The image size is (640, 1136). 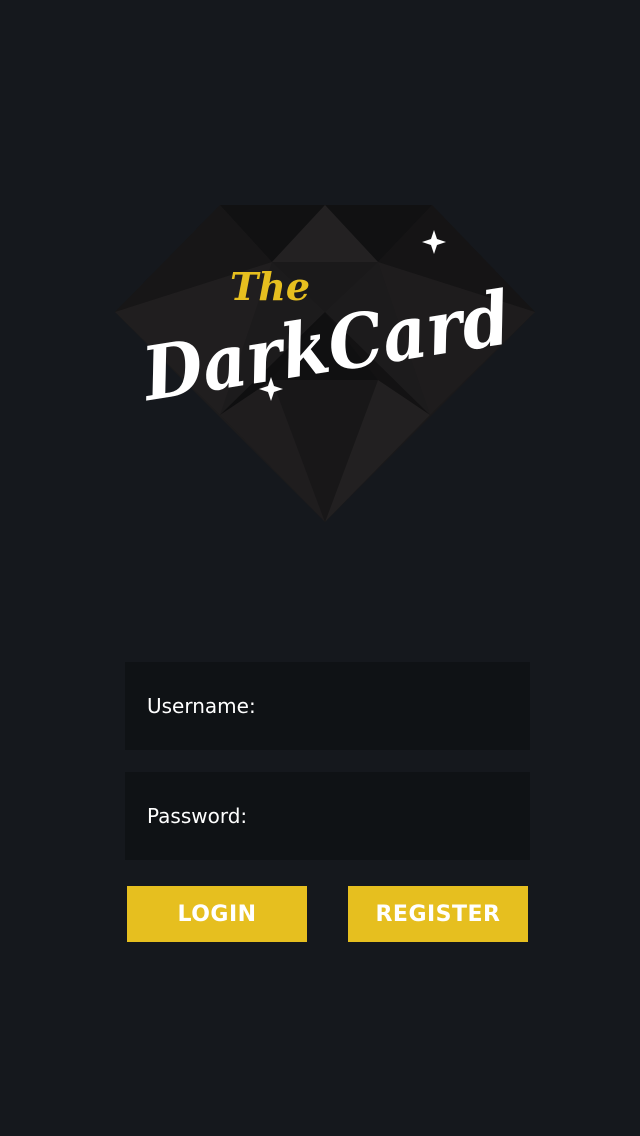 I want to click on register-button: REGISTER, so click(x=438, y=914).